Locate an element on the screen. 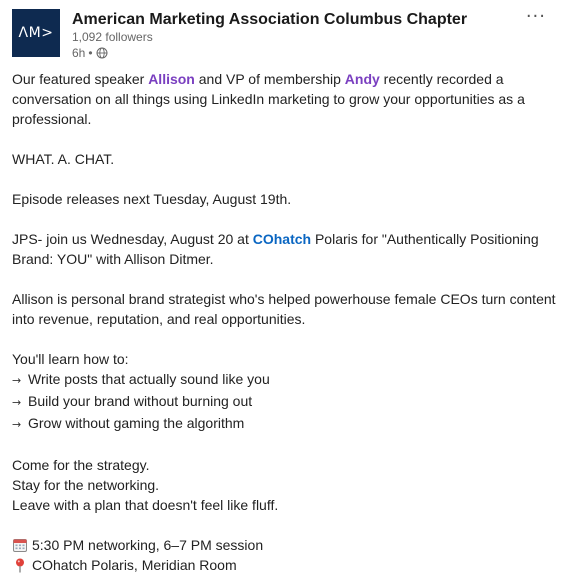 This screenshot has width=563, height=577. post-meta: 6h • is located at coordinates (90, 53).